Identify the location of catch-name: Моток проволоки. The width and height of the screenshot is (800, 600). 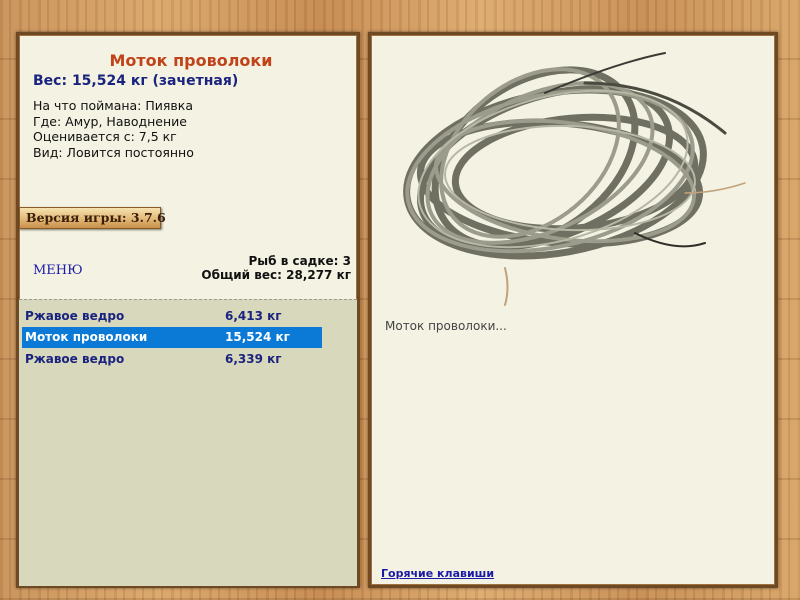
(86, 337).